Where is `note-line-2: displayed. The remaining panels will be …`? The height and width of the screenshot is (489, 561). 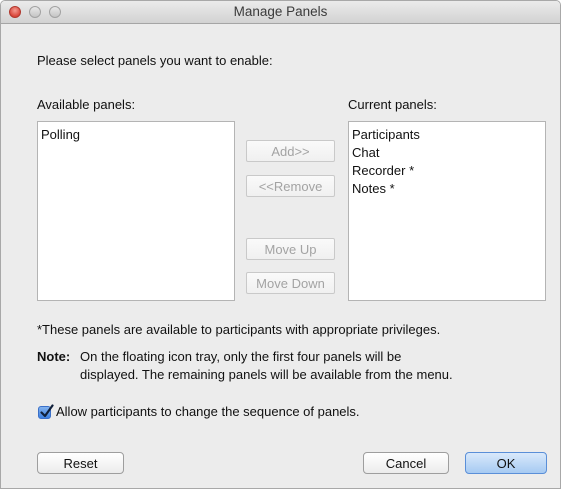
note-line-2: displayed. The remaining panels will be … is located at coordinates (266, 374).